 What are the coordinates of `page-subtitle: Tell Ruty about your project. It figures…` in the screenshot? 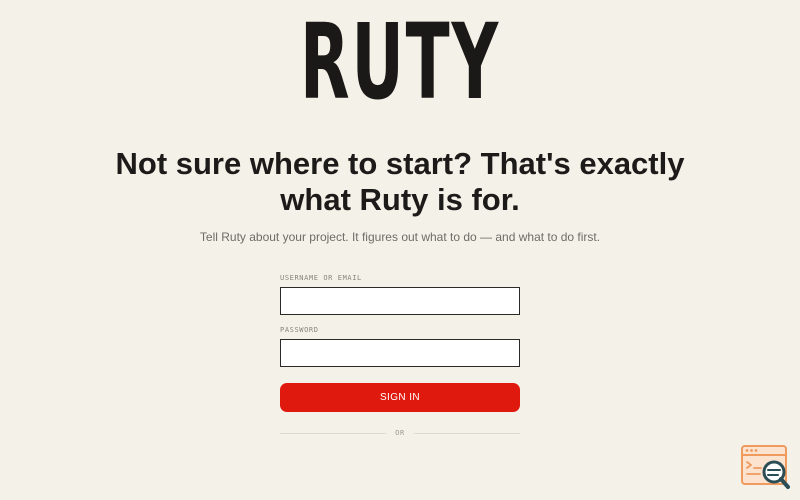 It's located at (400, 237).